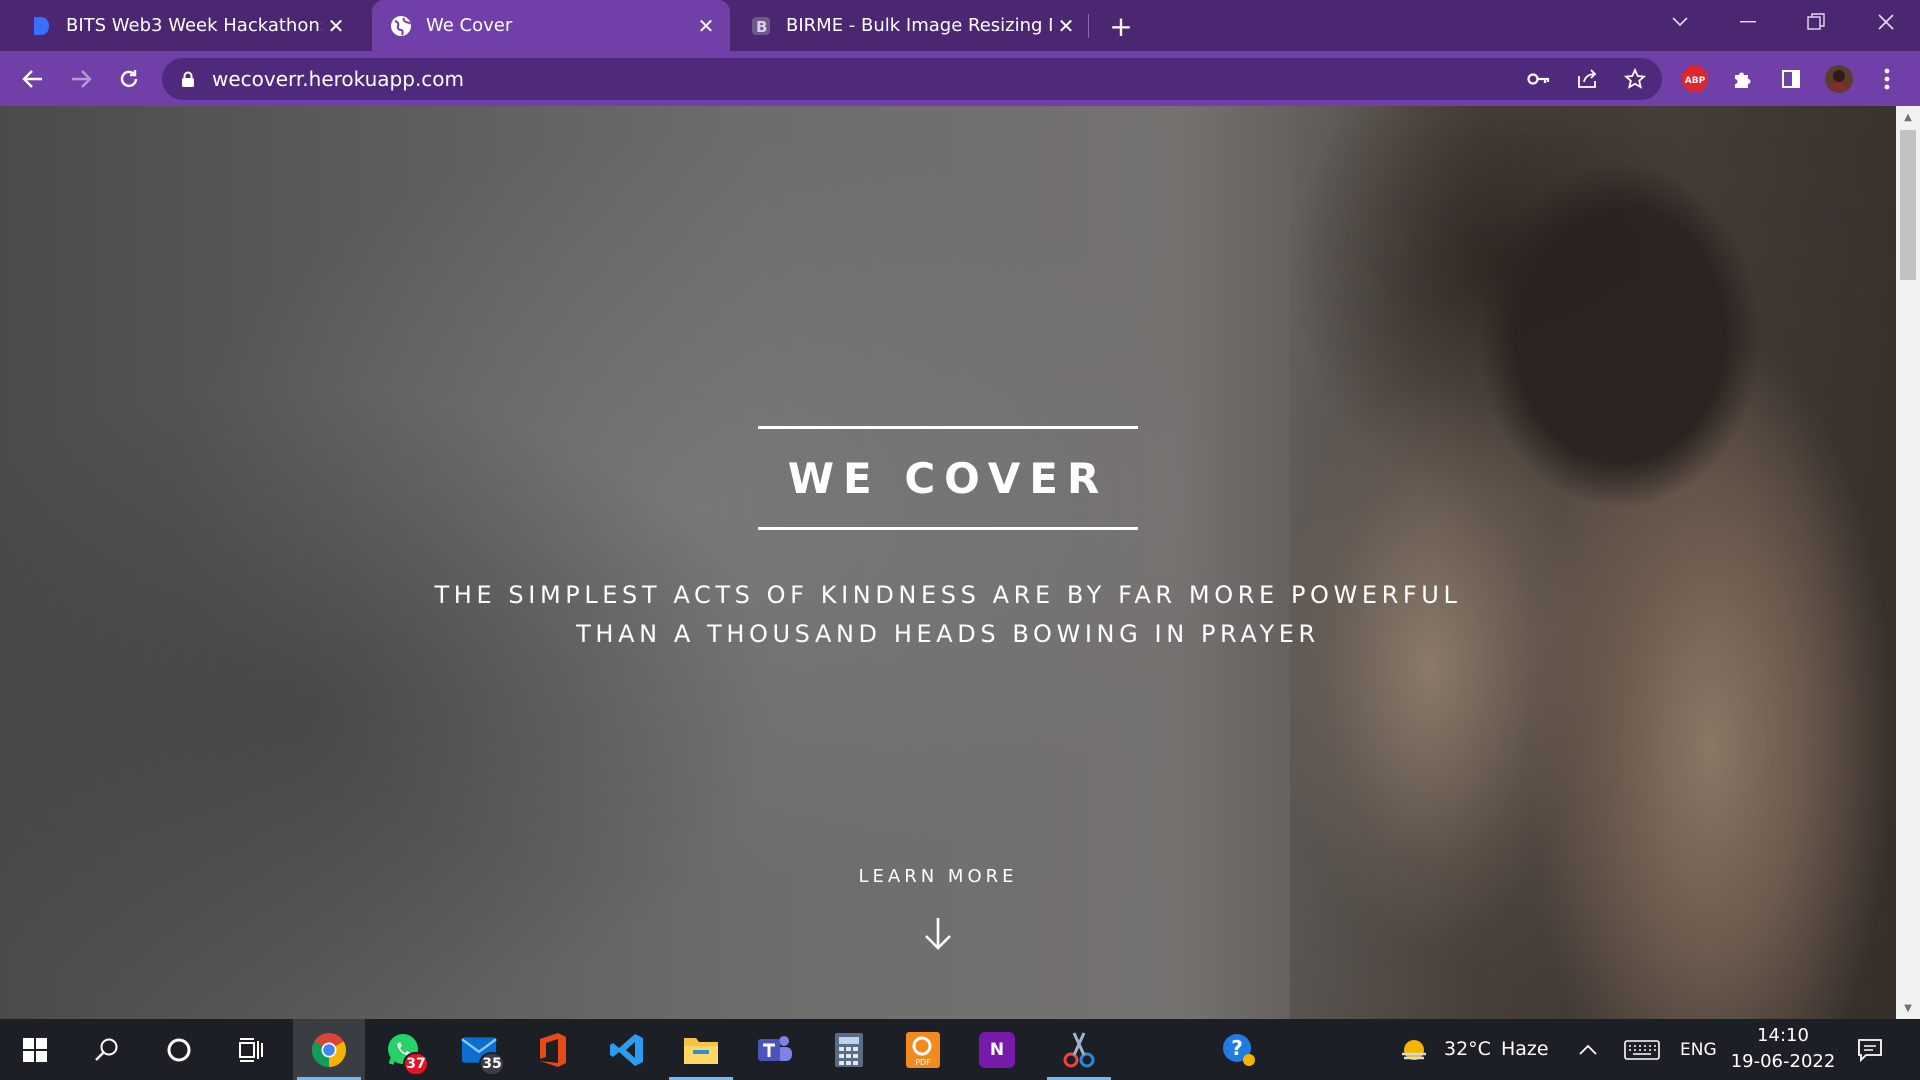  What do you see at coordinates (938, 934) in the screenshot?
I see `arrow-down-icon` at bounding box center [938, 934].